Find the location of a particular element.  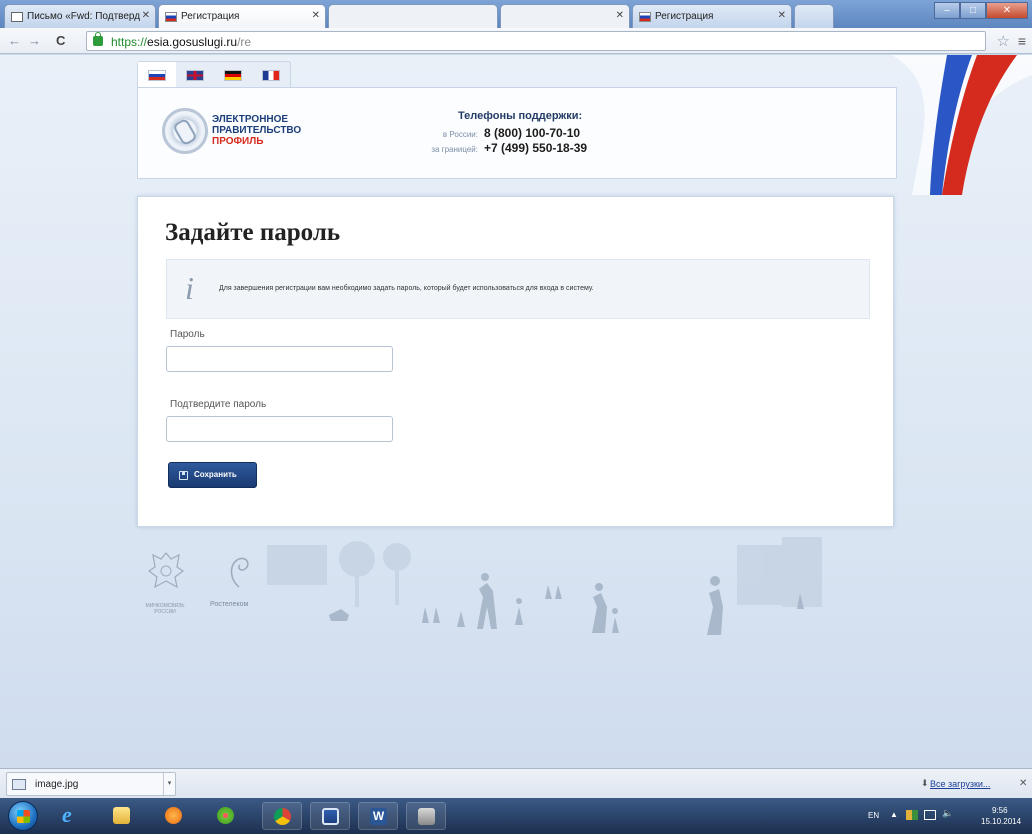

internet-explorer-button: e is located at coordinates (70, 816).